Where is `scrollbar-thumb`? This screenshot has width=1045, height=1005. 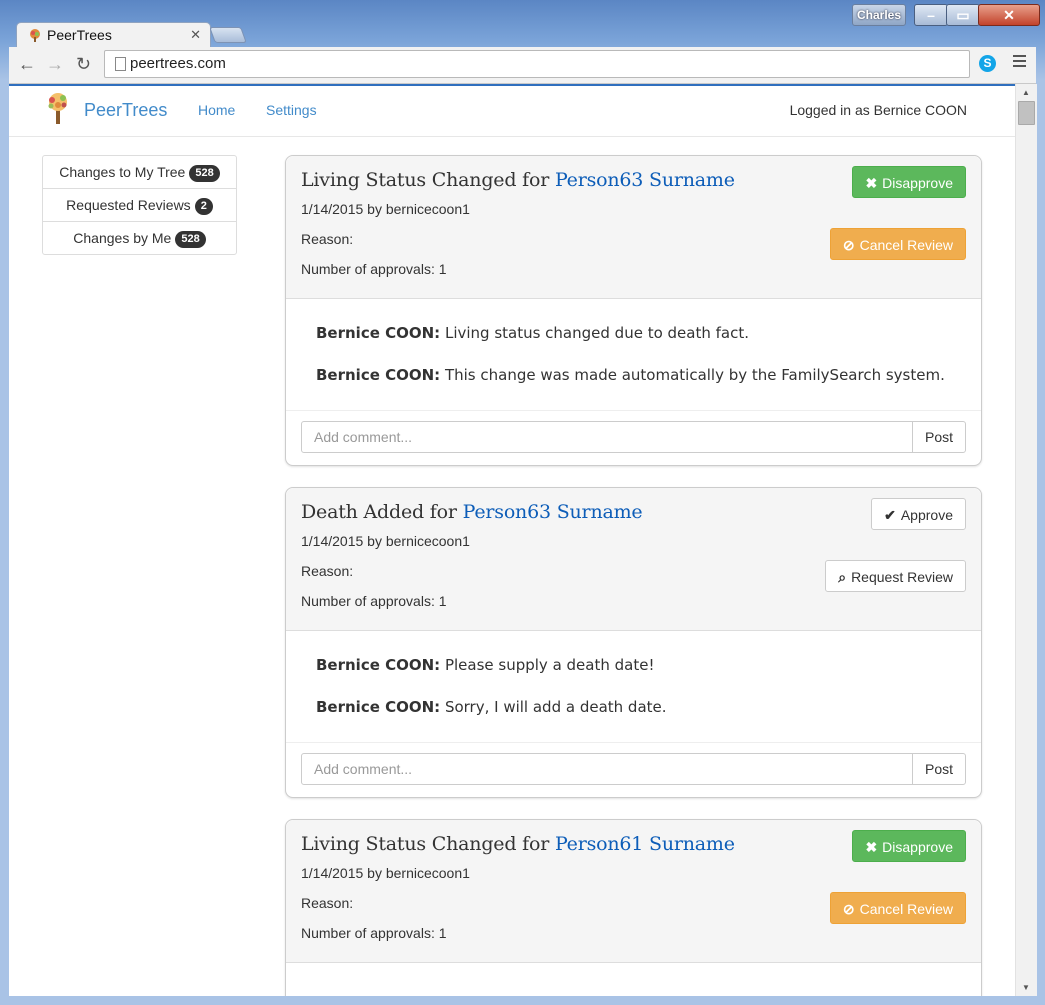
scrollbar-thumb is located at coordinates (1026, 113).